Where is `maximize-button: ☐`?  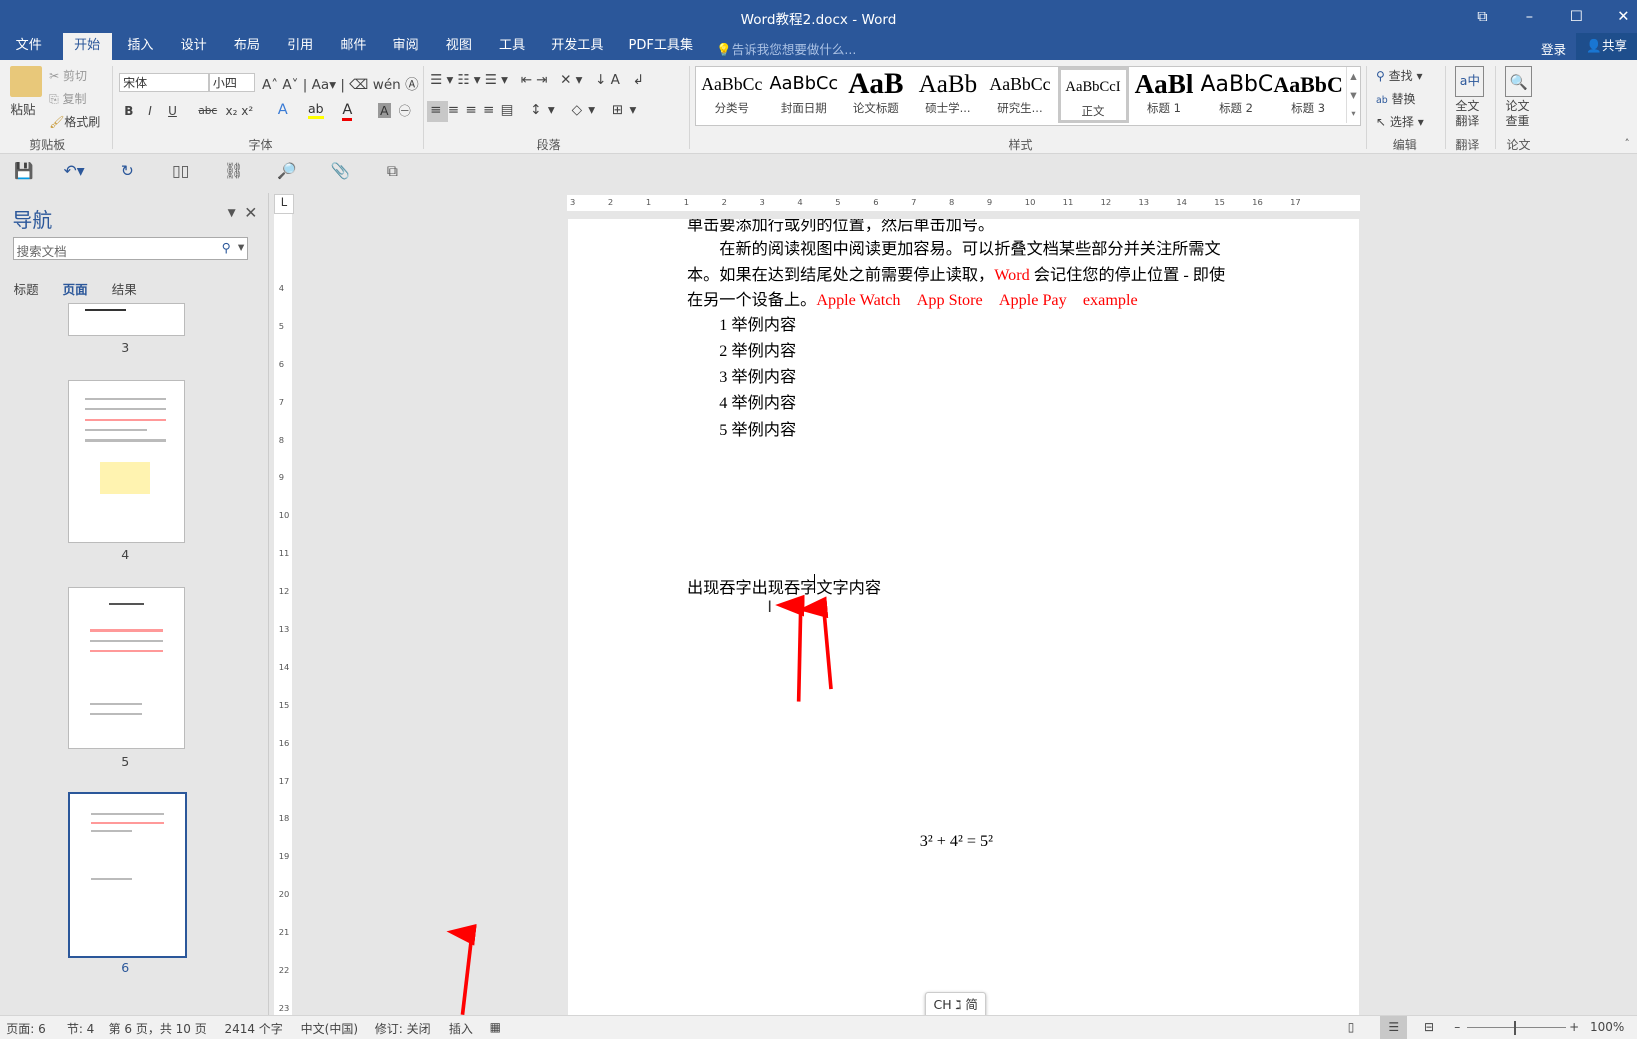 maximize-button: ☐ is located at coordinates (1577, 16).